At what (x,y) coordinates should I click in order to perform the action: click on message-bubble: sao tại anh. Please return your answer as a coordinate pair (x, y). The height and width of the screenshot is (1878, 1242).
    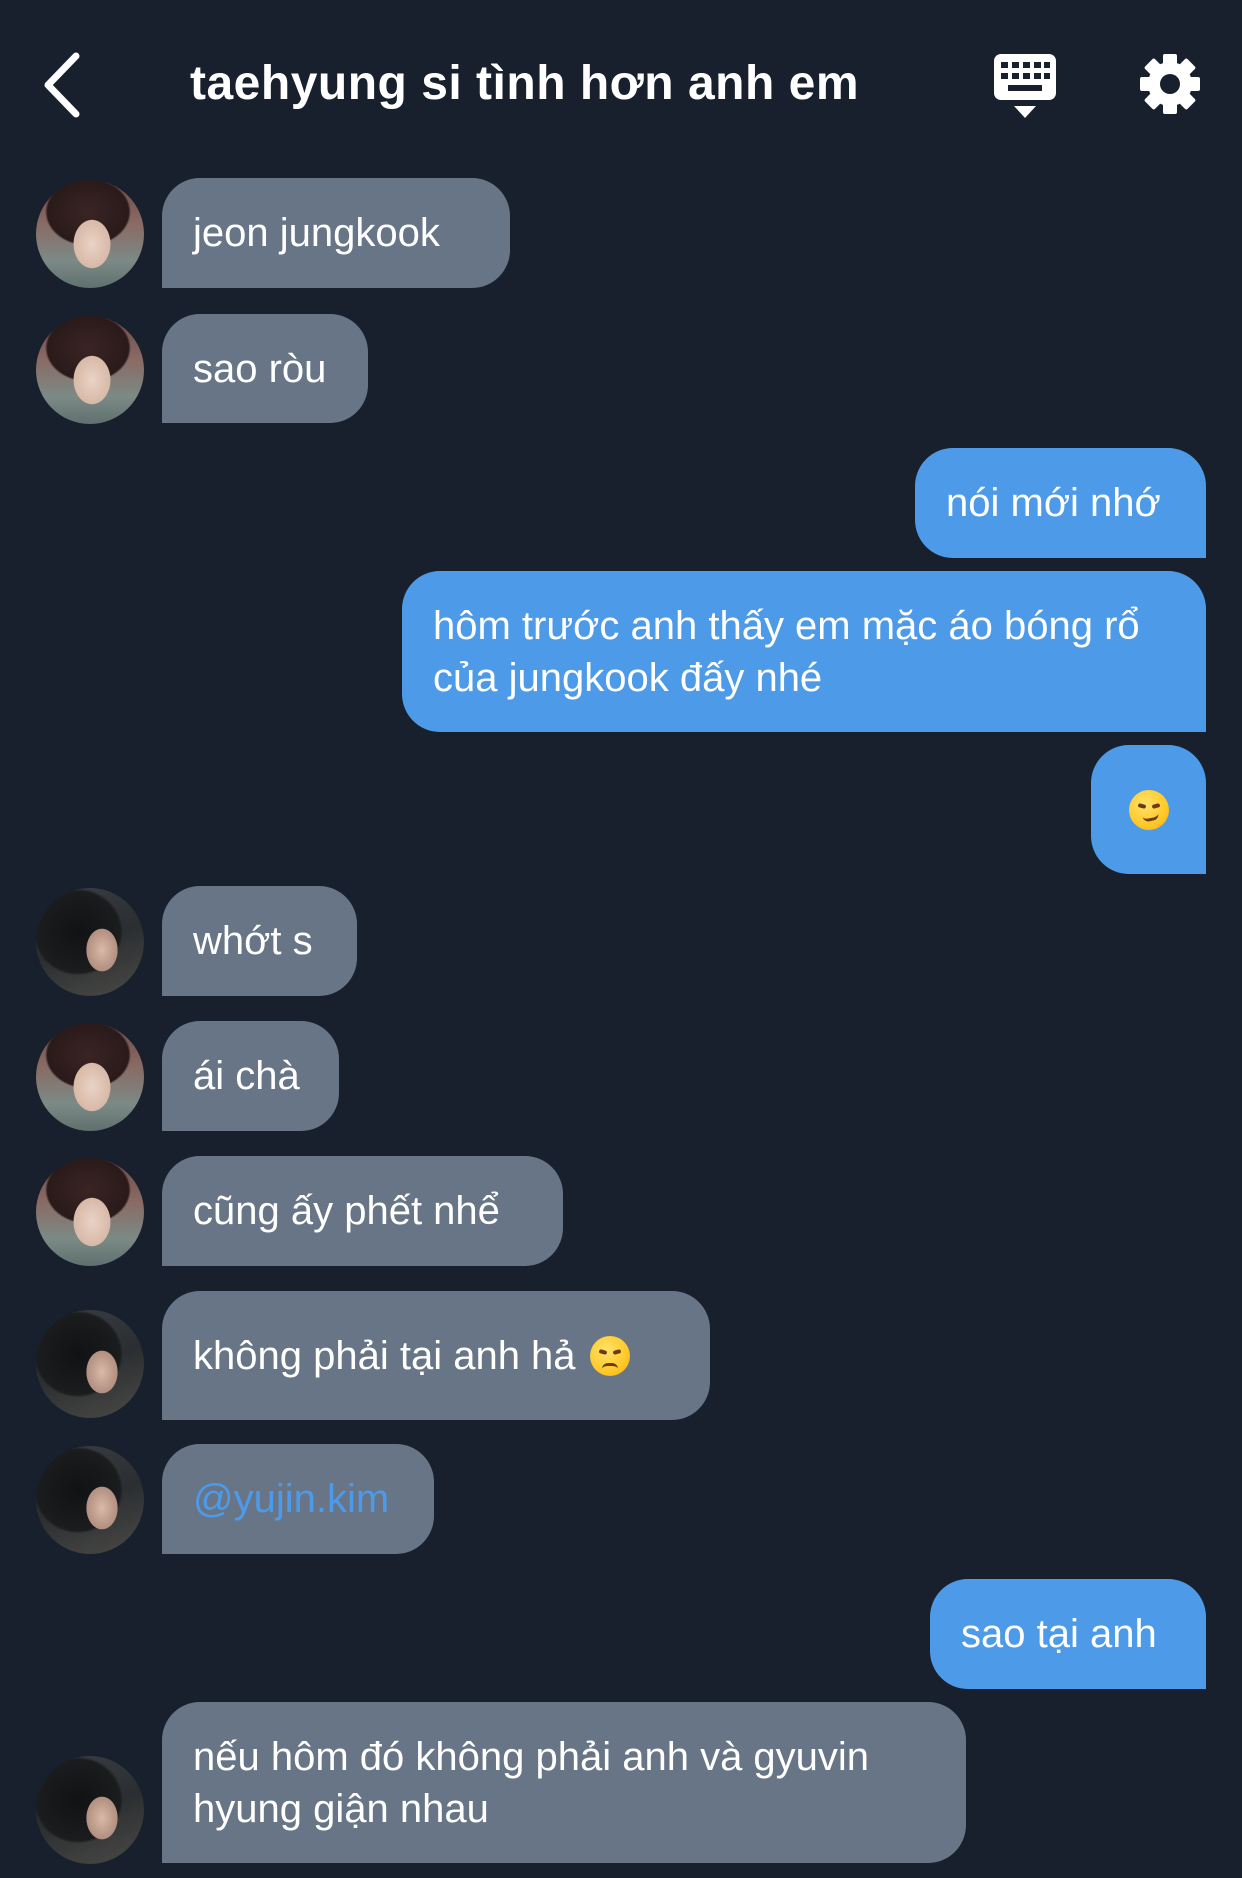
    Looking at the image, I should click on (1068, 1634).